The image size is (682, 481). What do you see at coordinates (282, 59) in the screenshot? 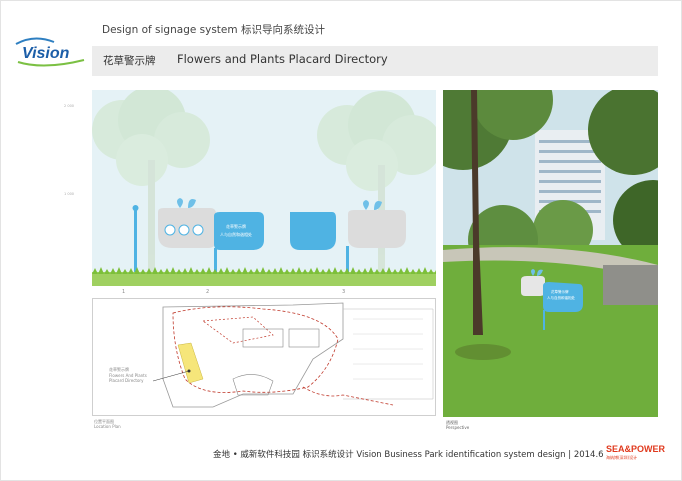
I see `title-en: Flowers and Plants Placard Directory` at bounding box center [282, 59].